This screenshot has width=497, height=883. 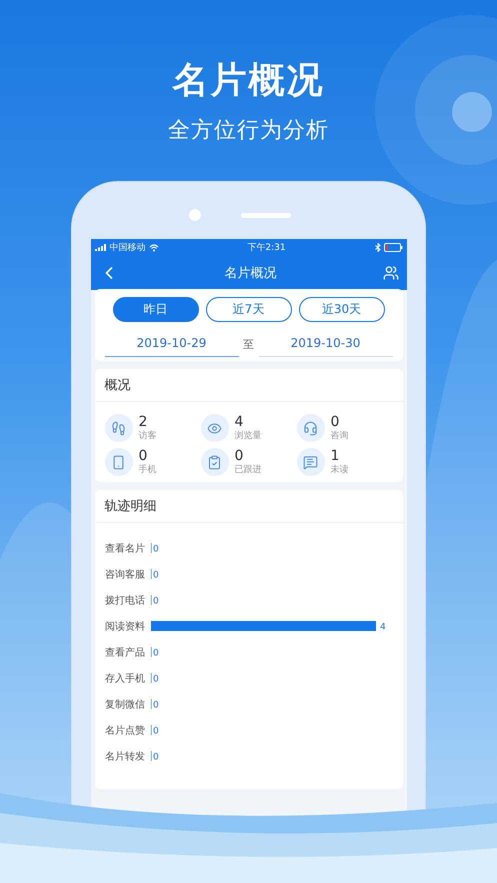 I want to click on section-title: 概况, so click(x=117, y=385).